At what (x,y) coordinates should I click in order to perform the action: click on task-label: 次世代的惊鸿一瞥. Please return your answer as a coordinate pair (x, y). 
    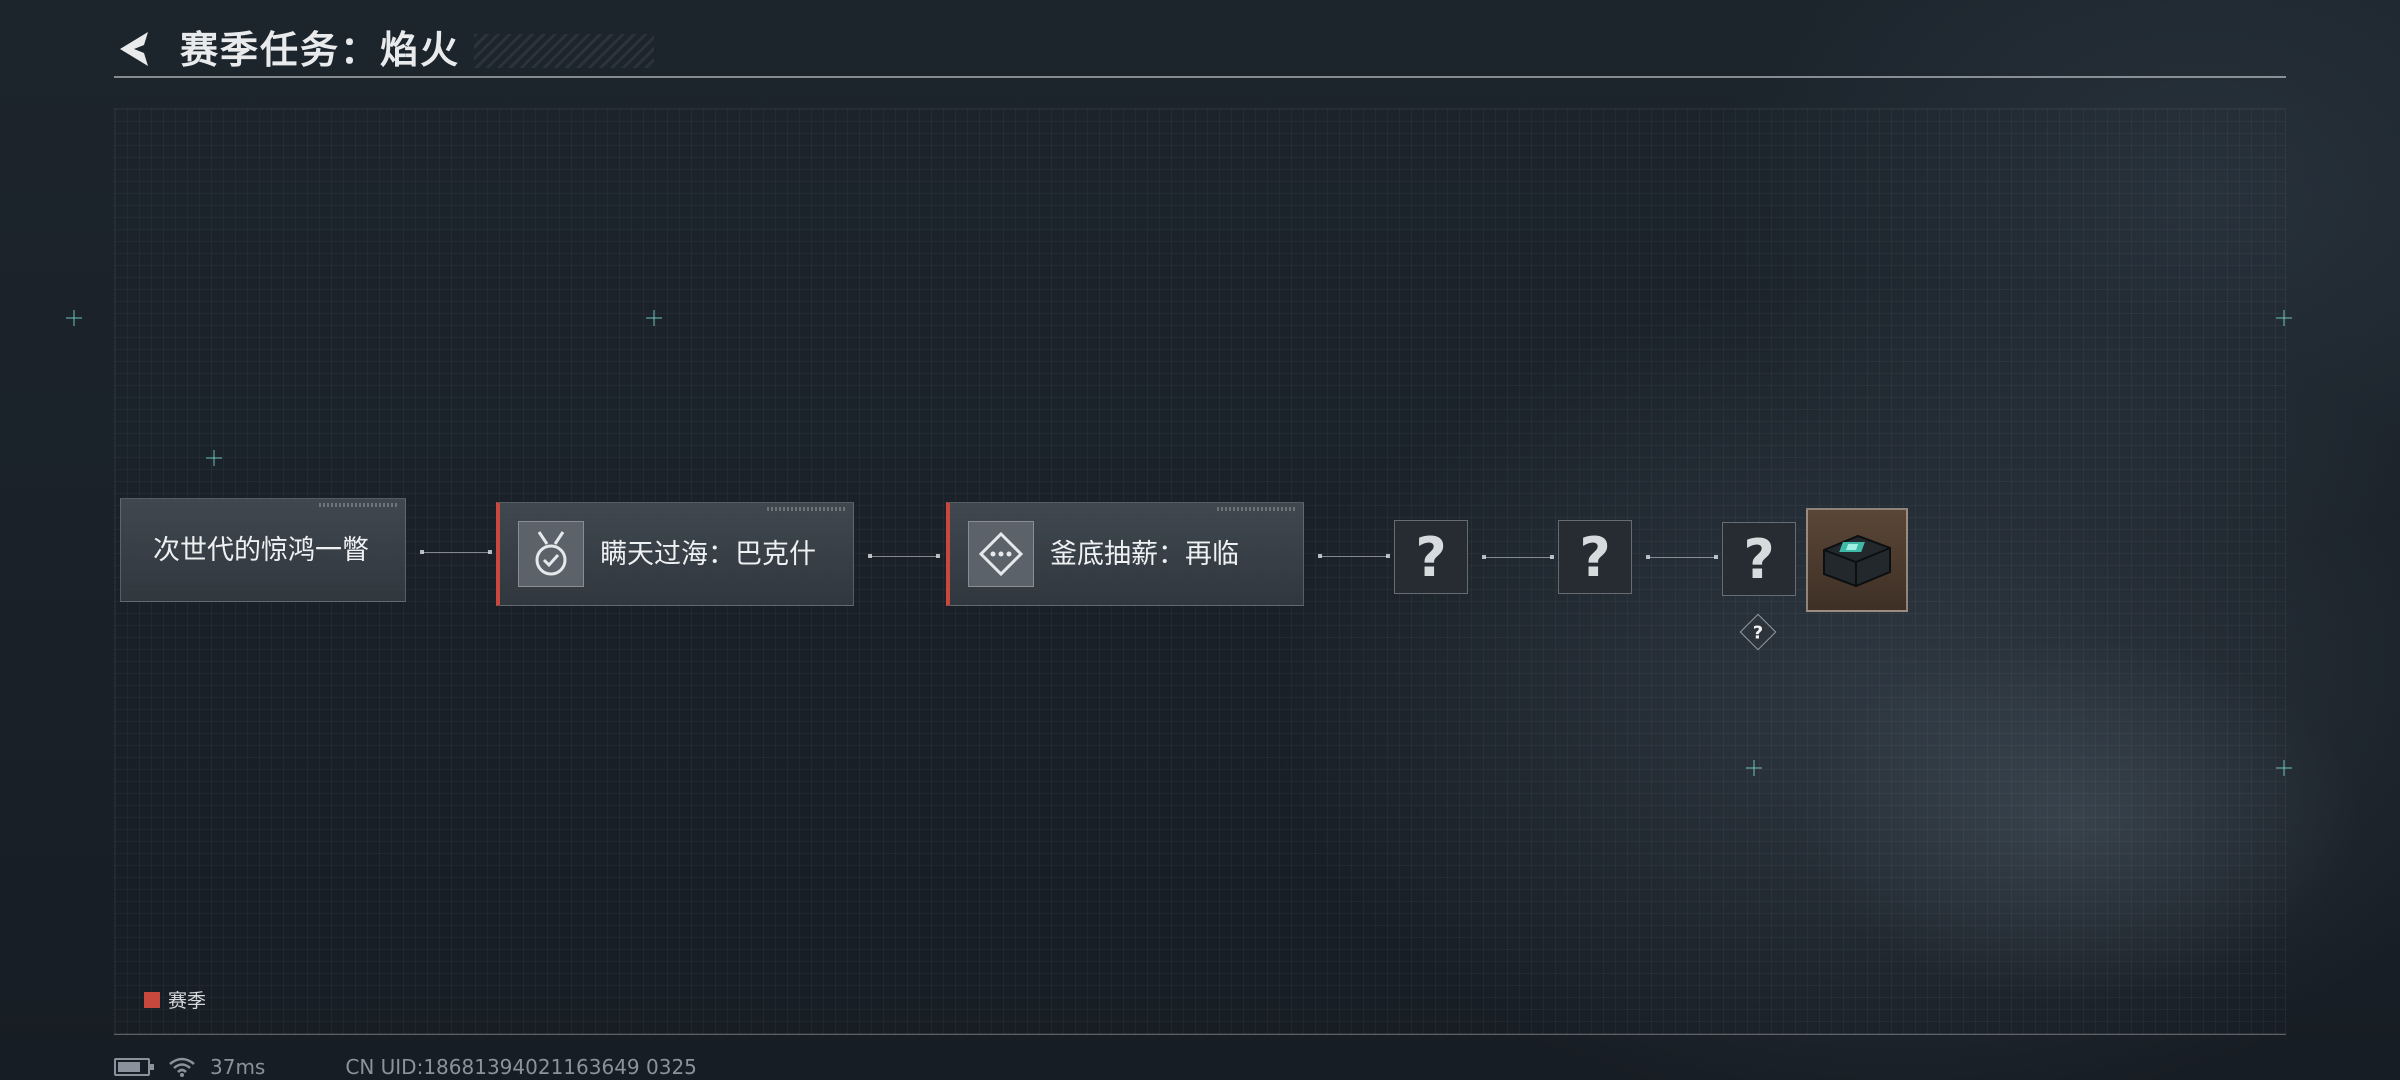
    Looking at the image, I should click on (261, 550).